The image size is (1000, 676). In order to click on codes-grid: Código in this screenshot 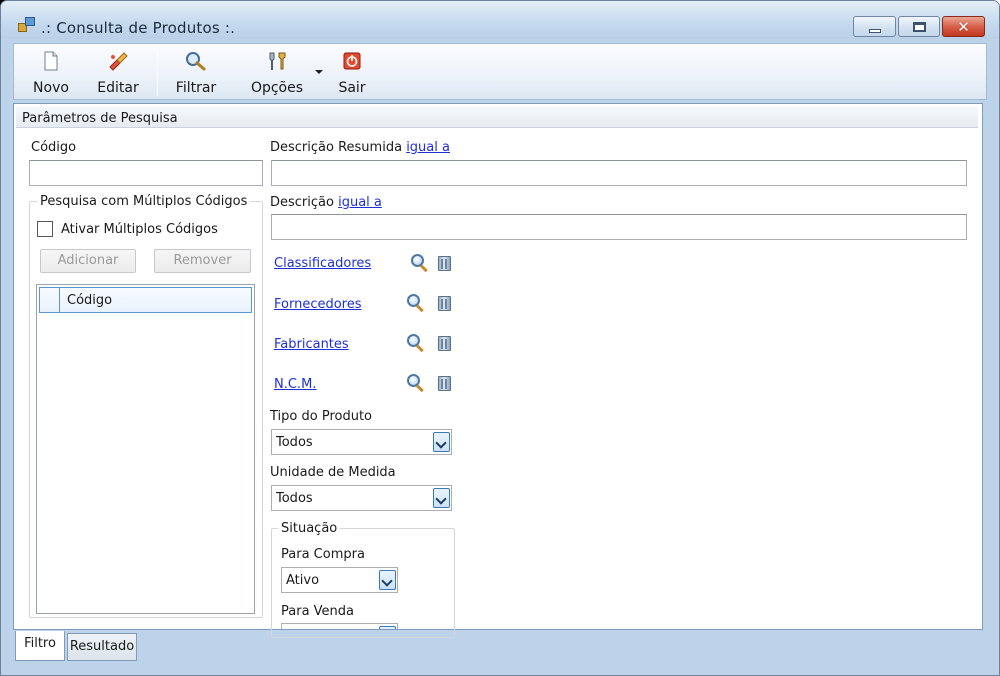, I will do `click(145, 449)`.